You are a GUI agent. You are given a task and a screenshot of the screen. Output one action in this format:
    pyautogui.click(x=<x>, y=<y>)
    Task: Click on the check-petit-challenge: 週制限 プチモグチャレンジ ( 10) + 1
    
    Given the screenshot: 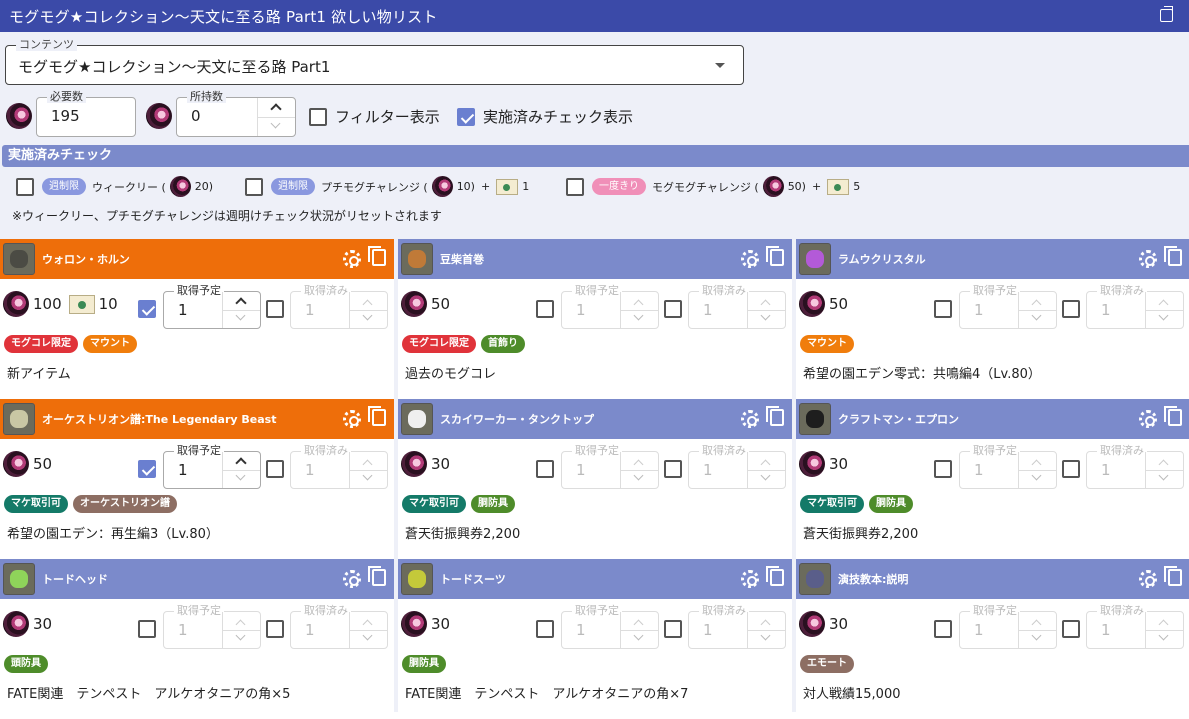 What is the action you would take?
    pyautogui.click(x=387, y=186)
    